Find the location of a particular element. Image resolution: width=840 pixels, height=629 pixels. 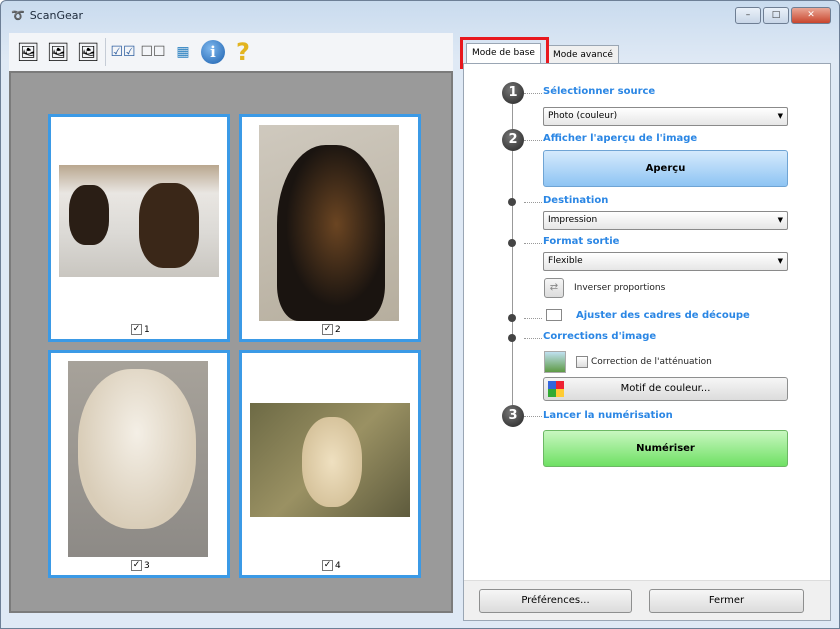

thumbnail-frame-2: ✓ 2 is located at coordinates (330, 228).